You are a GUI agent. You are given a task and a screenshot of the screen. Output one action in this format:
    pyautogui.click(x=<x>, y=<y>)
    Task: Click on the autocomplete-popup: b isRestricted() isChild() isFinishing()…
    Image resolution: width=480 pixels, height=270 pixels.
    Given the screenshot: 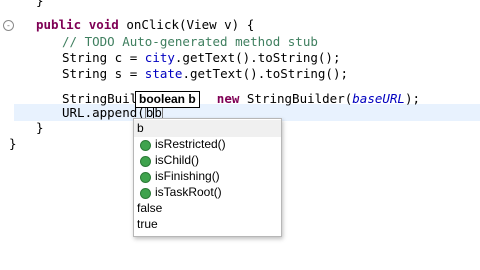 What is the action you would take?
    pyautogui.click(x=207, y=177)
    